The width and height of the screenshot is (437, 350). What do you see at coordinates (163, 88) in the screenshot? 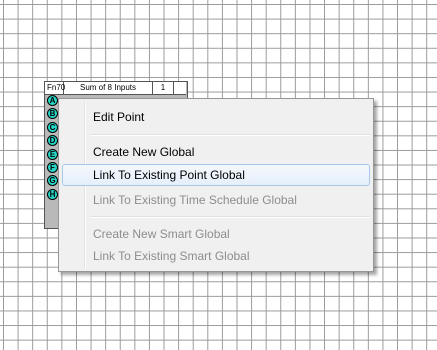
I see `function-block-count: 1` at bounding box center [163, 88].